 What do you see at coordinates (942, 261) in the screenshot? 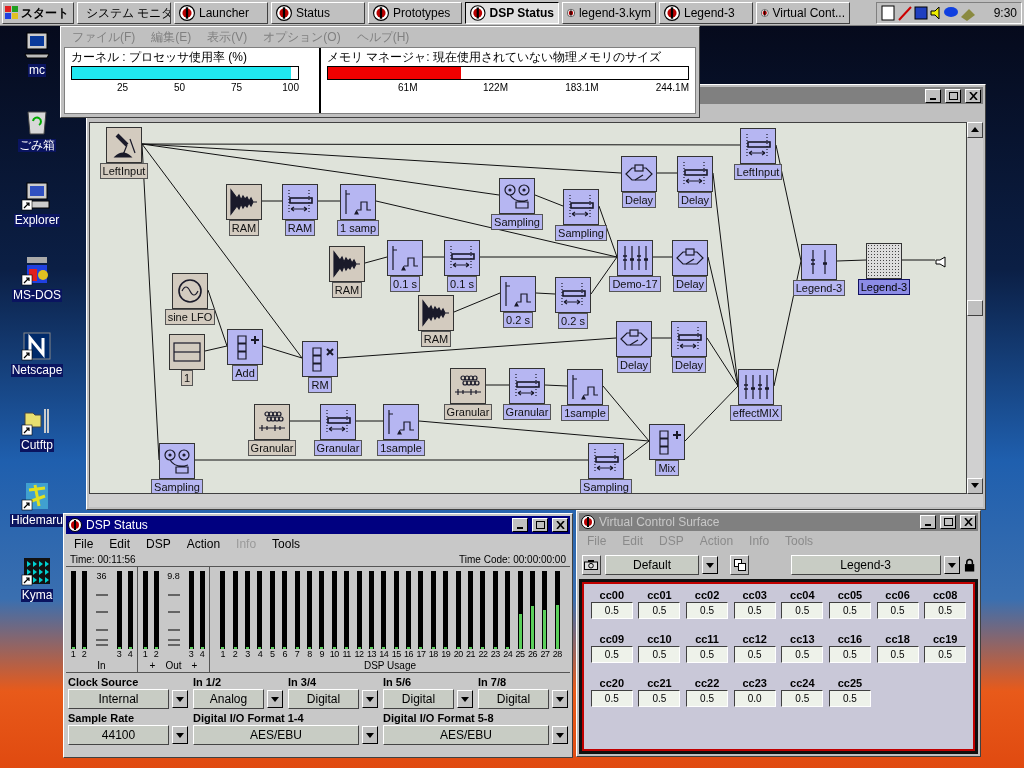
I see `speaker-icon` at bounding box center [942, 261].